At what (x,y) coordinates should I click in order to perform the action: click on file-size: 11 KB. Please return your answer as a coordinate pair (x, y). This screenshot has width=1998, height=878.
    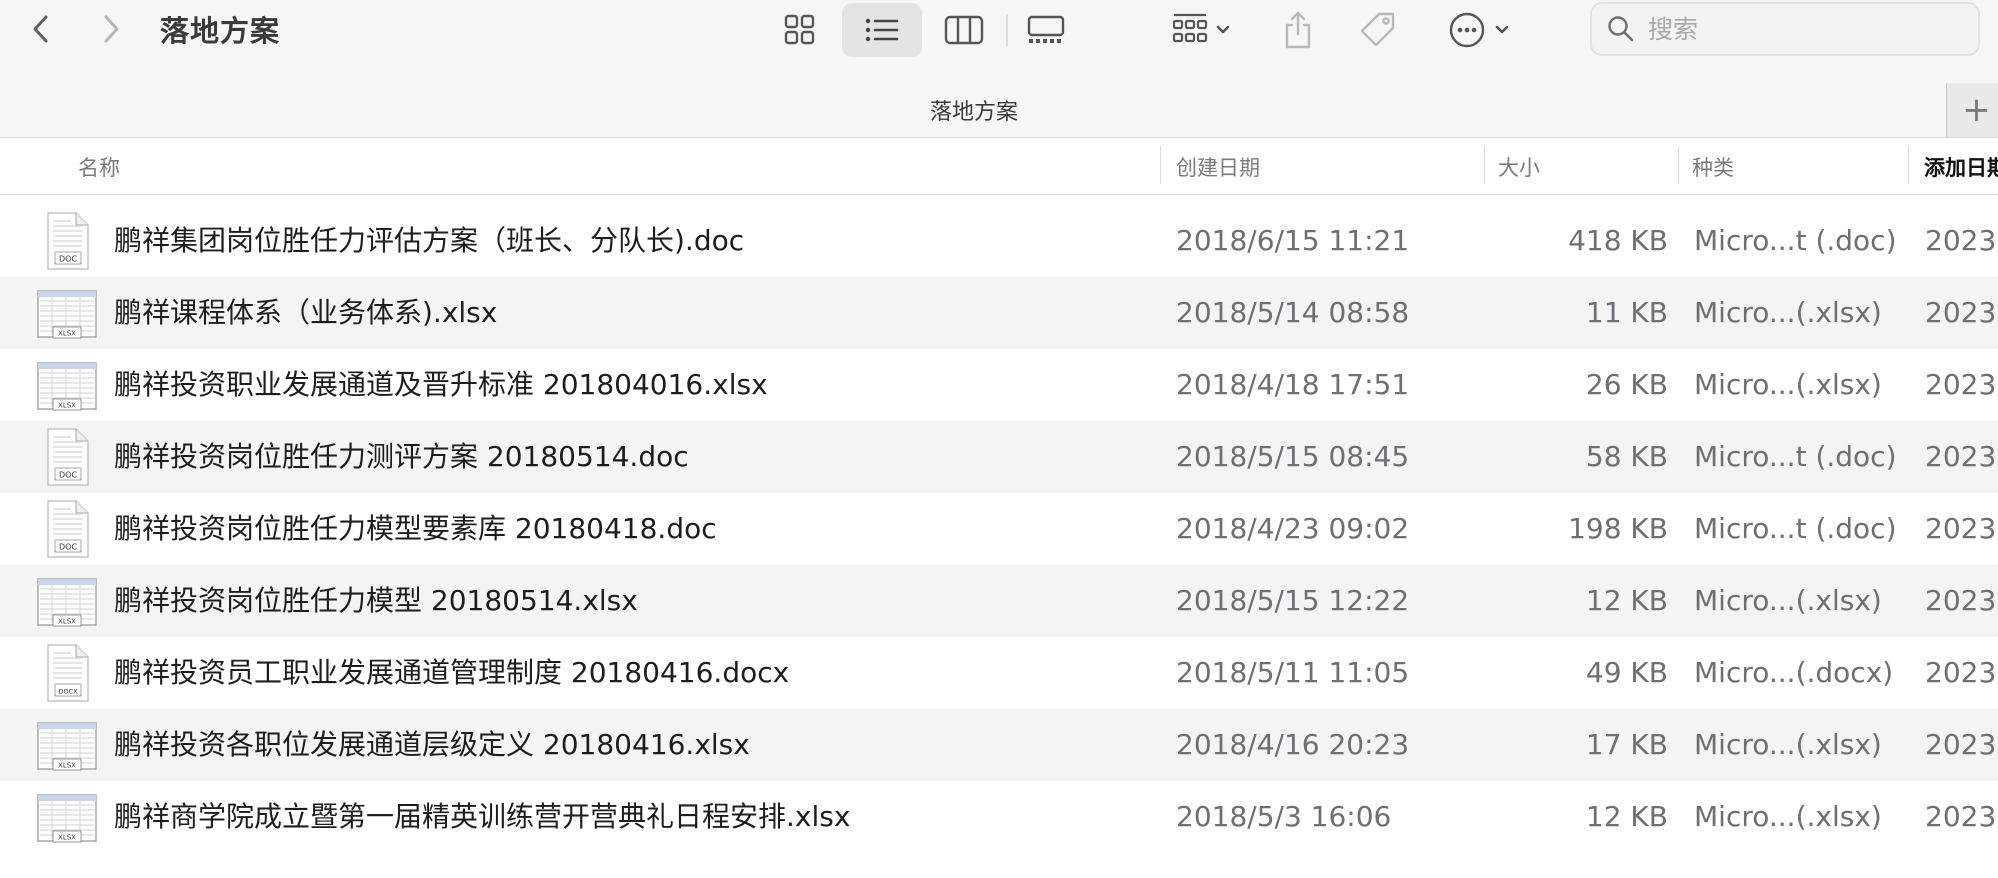
    Looking at the image, I should click on (1626, 312).